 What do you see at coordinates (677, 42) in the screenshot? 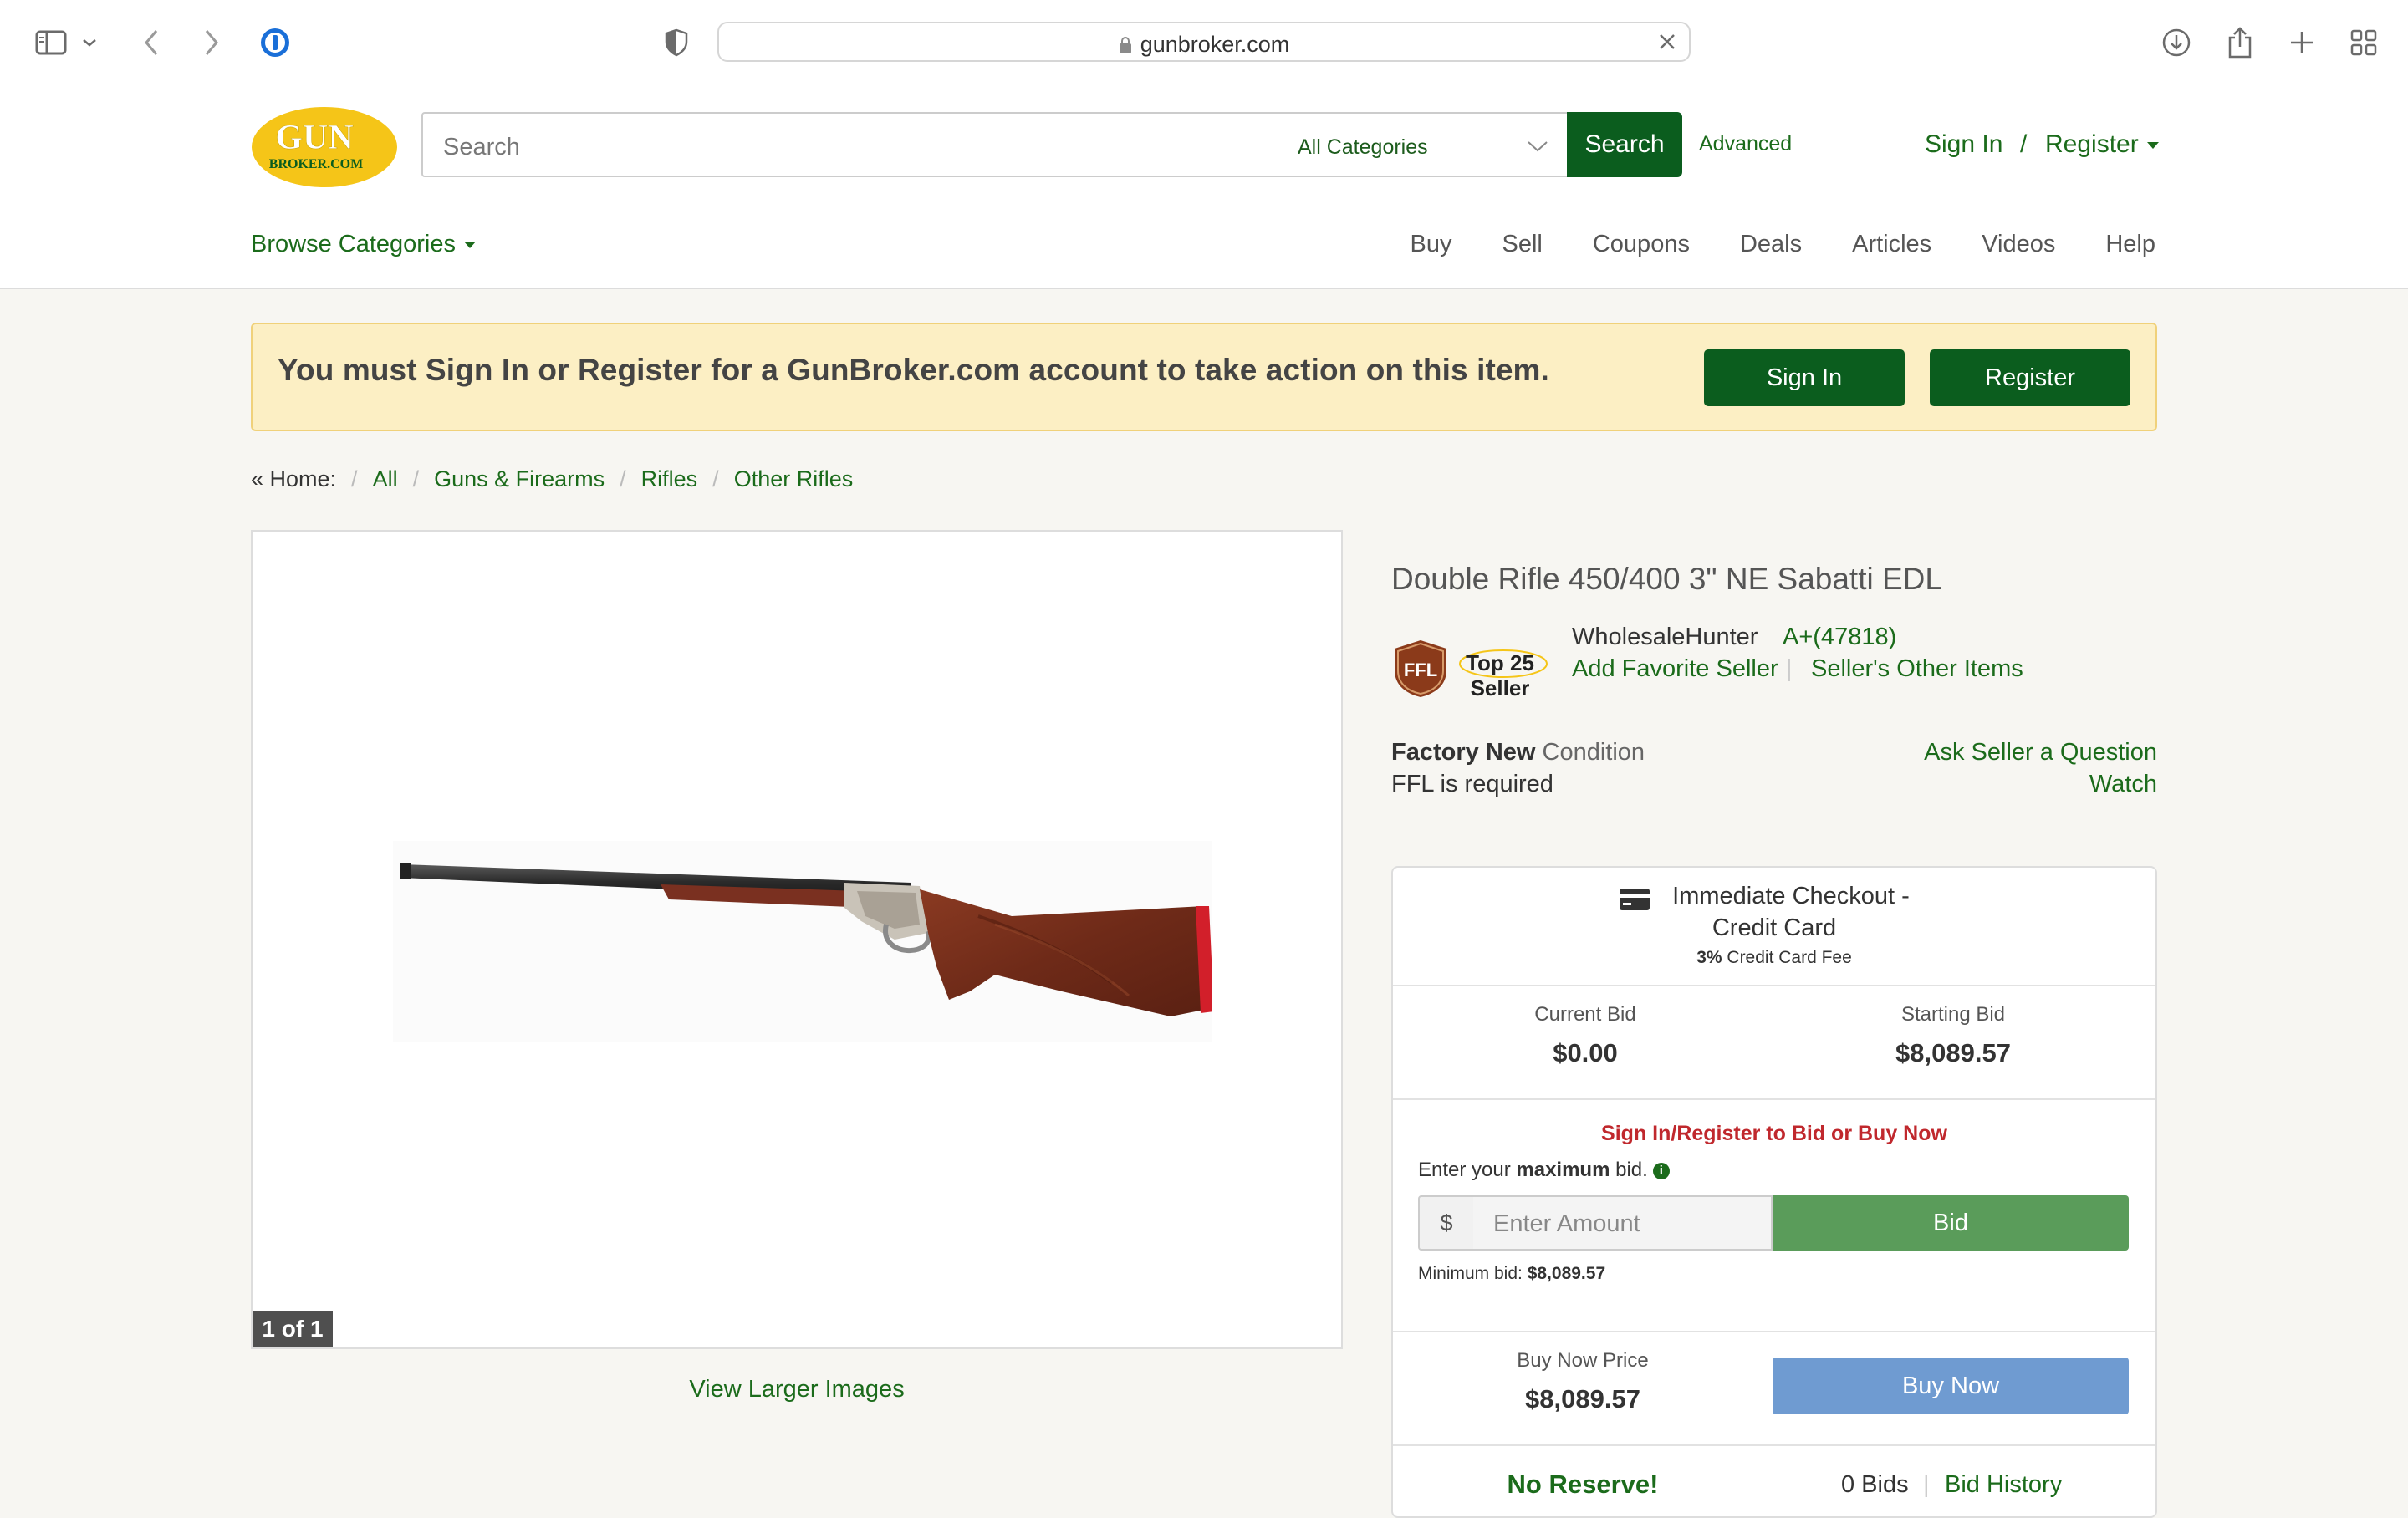
I see `shield-icon` at bounding box center [677, 42].